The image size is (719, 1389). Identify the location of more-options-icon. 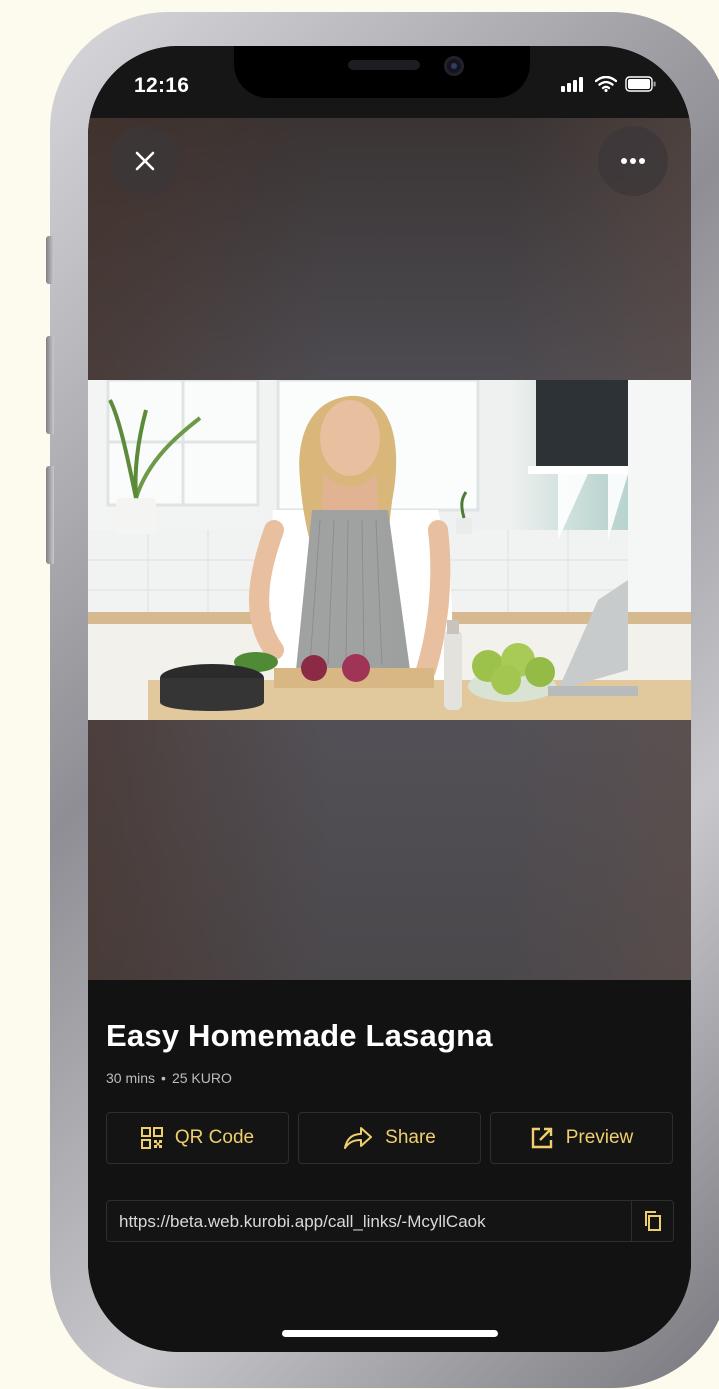
(633, 161).